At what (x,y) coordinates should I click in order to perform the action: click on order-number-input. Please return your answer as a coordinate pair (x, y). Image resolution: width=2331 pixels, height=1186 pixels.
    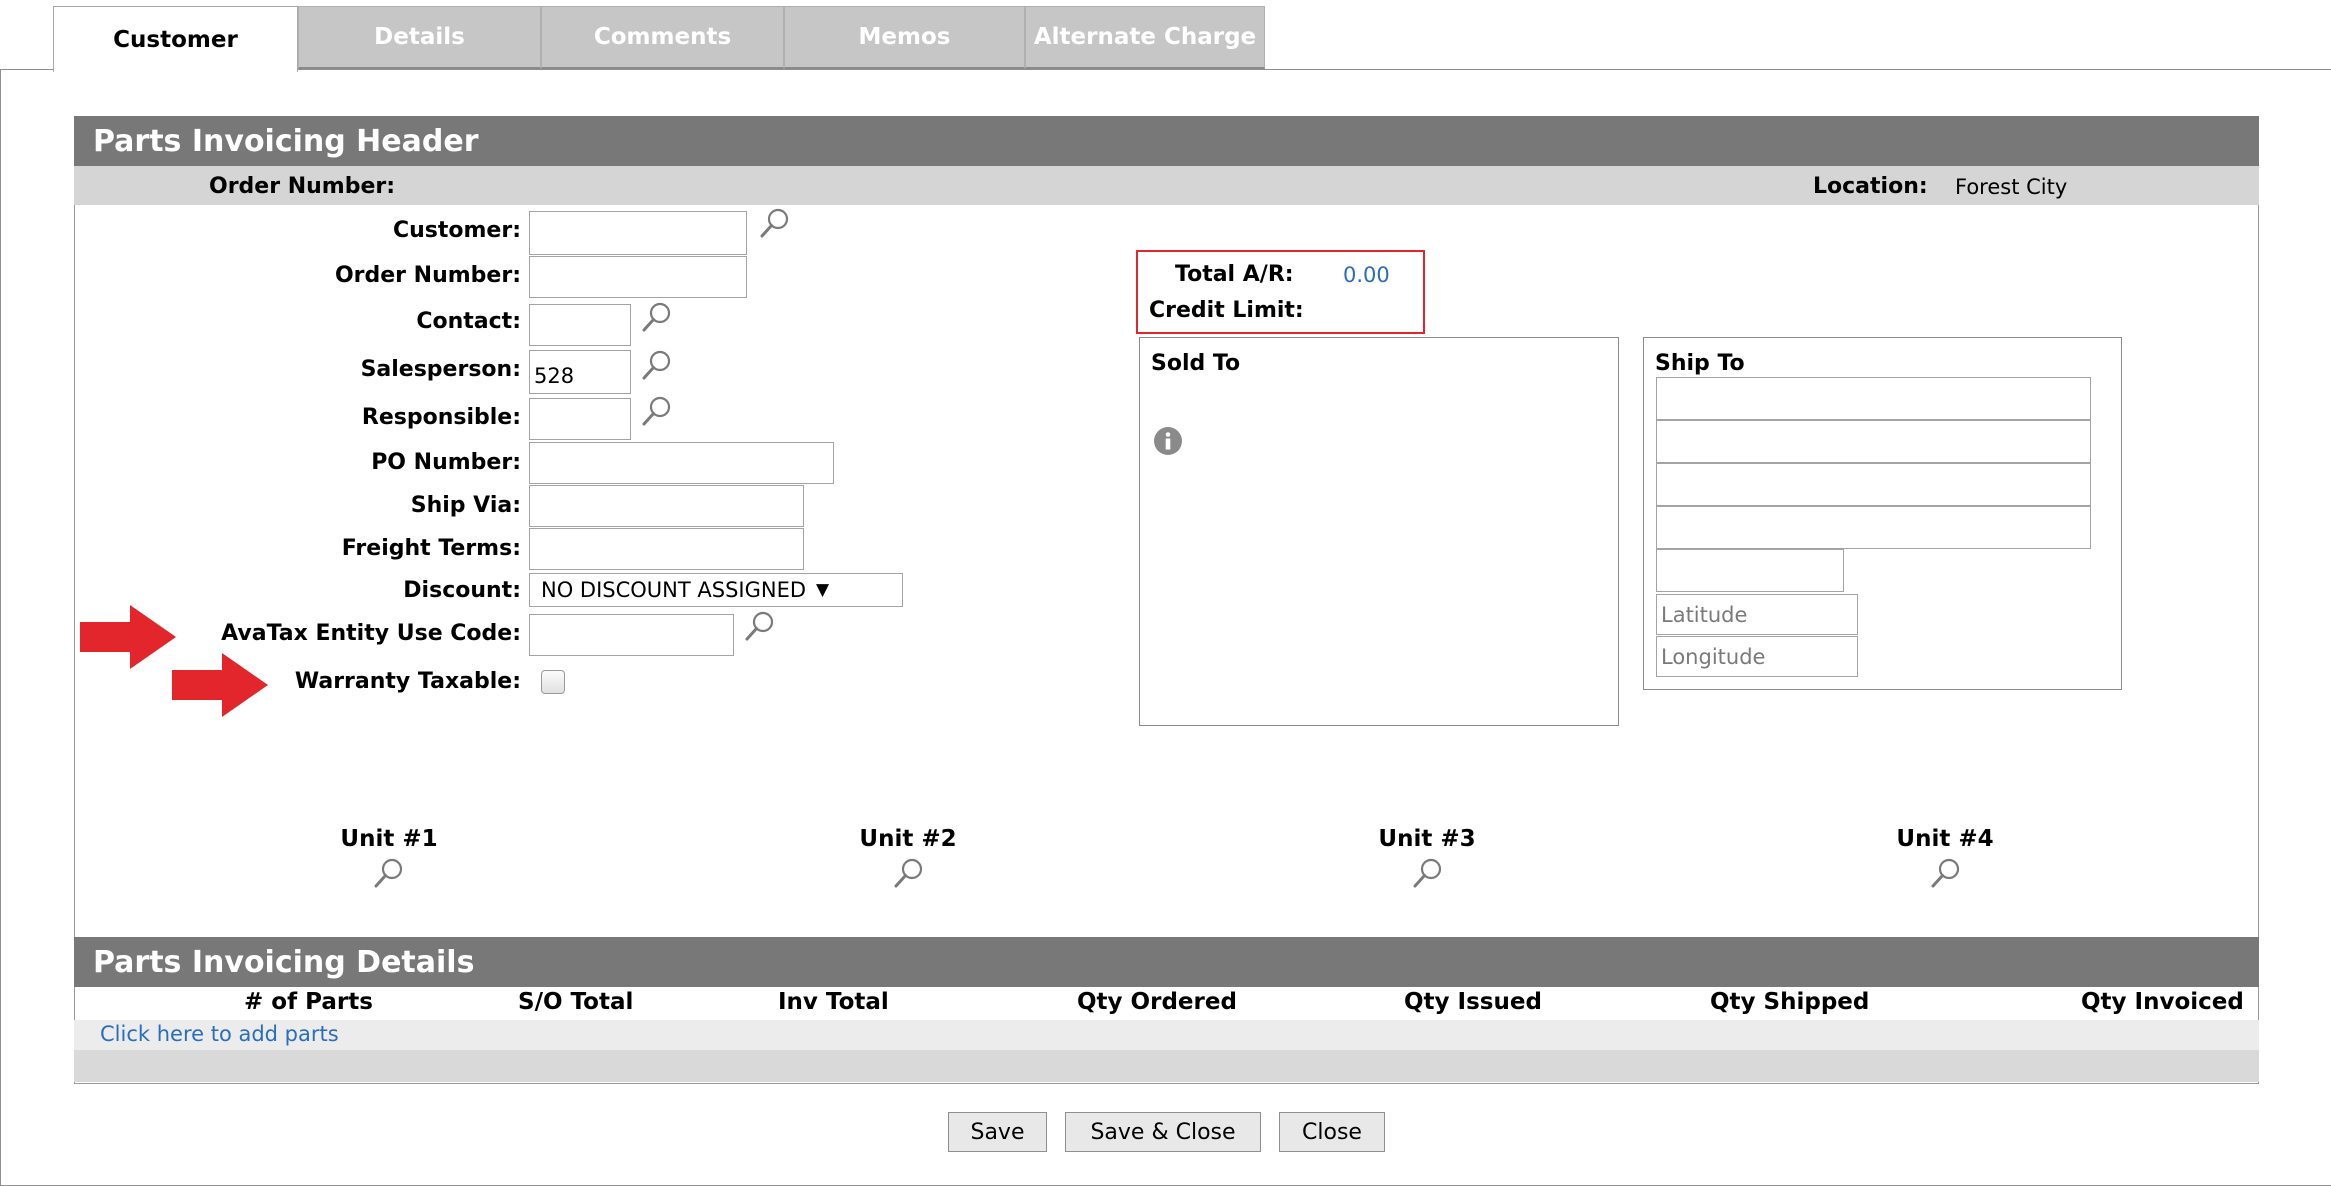
    Looking at the image, I should click on (638, 277).